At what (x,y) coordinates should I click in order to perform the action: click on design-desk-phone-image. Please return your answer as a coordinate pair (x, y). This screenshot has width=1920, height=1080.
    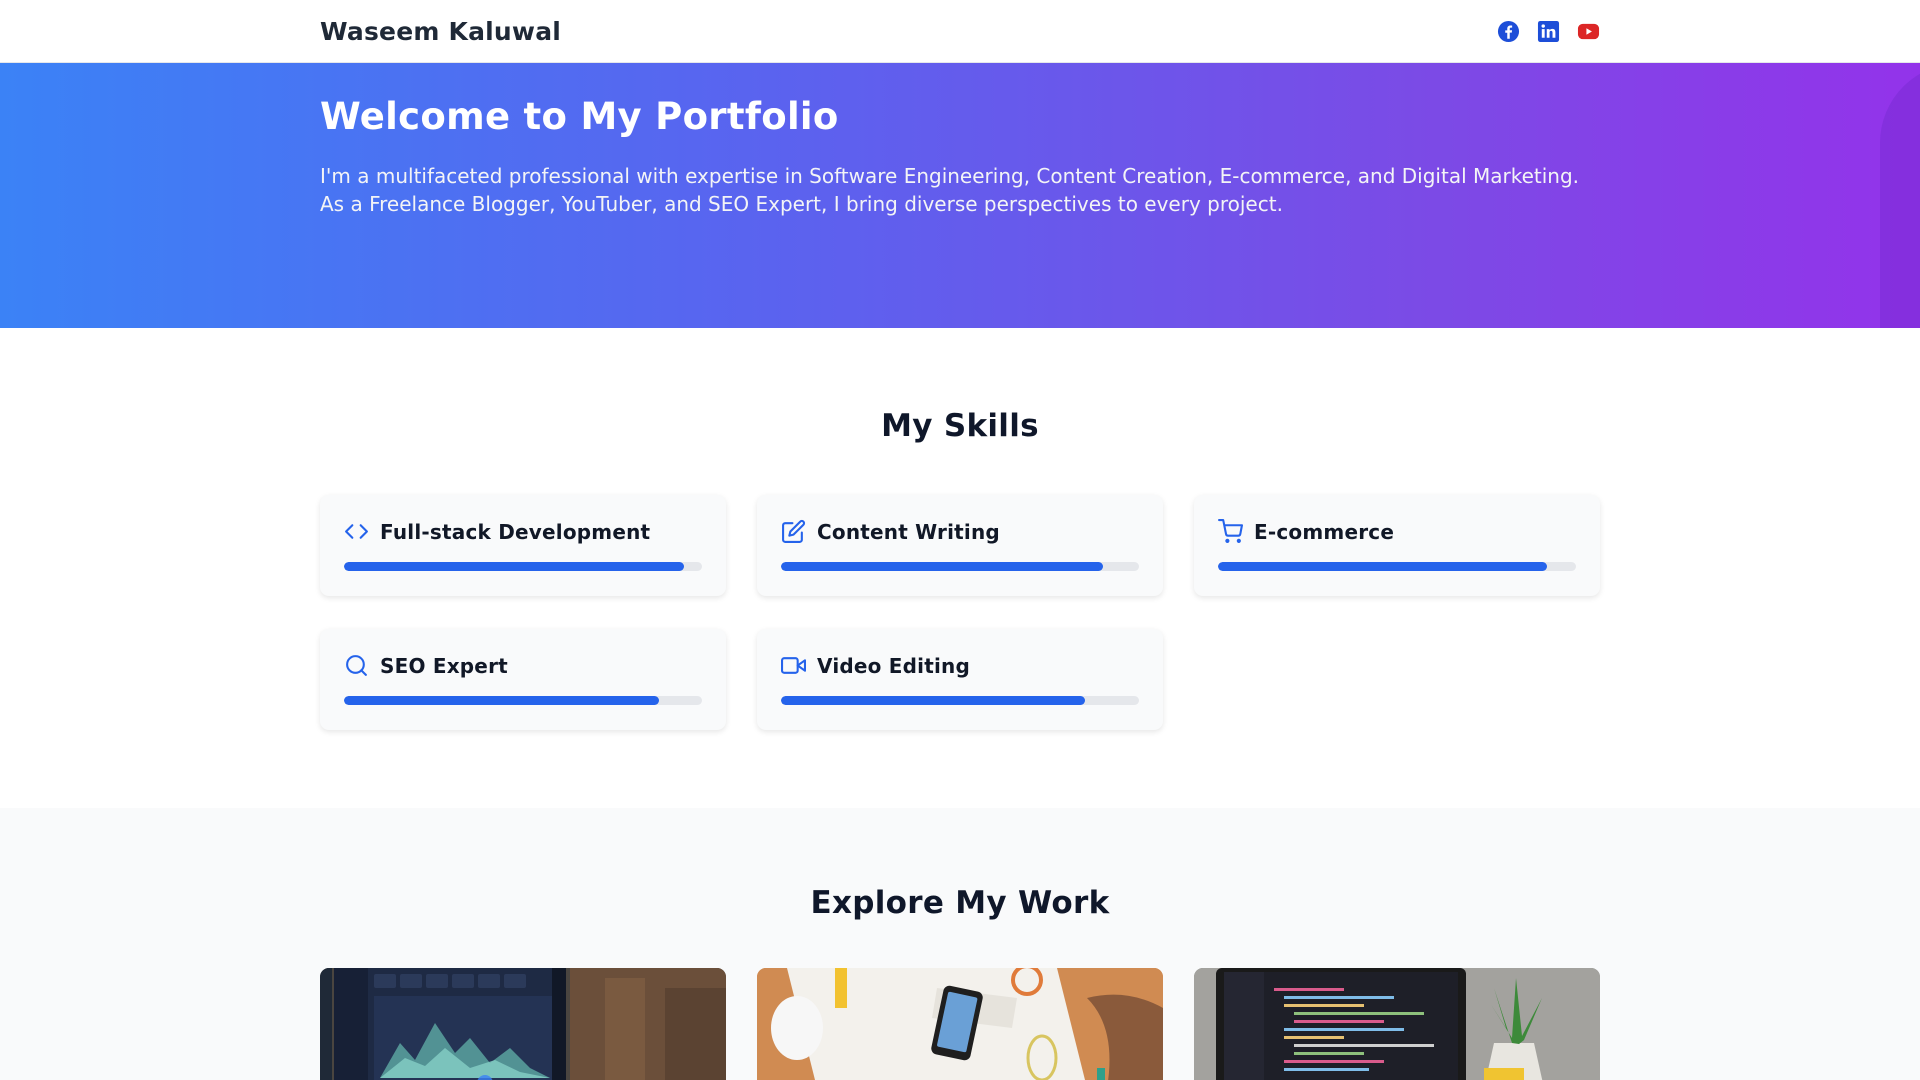
    Looking at the image, I should click on (960, 1024).